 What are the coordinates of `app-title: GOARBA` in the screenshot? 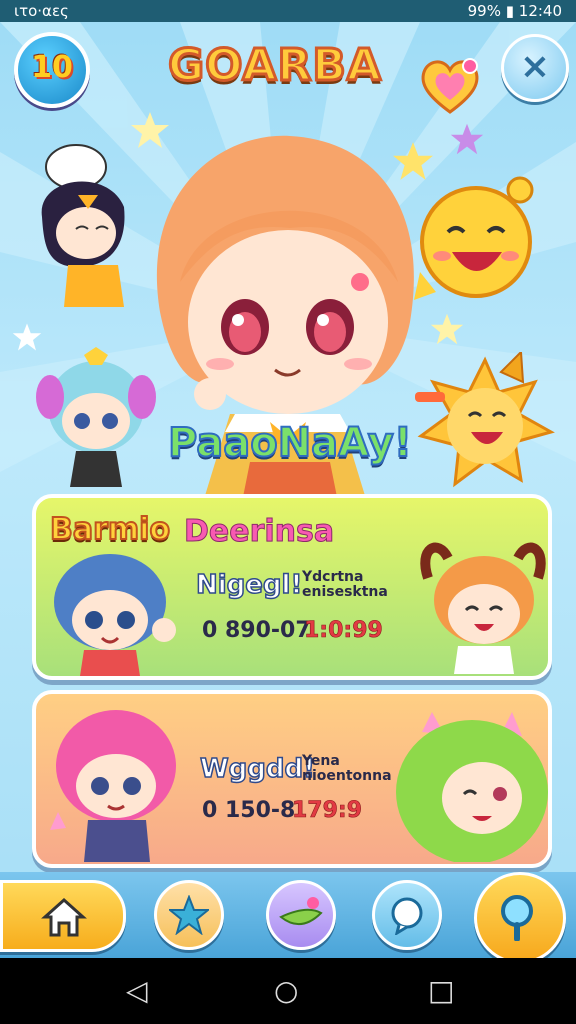 It's located at (275, 66).